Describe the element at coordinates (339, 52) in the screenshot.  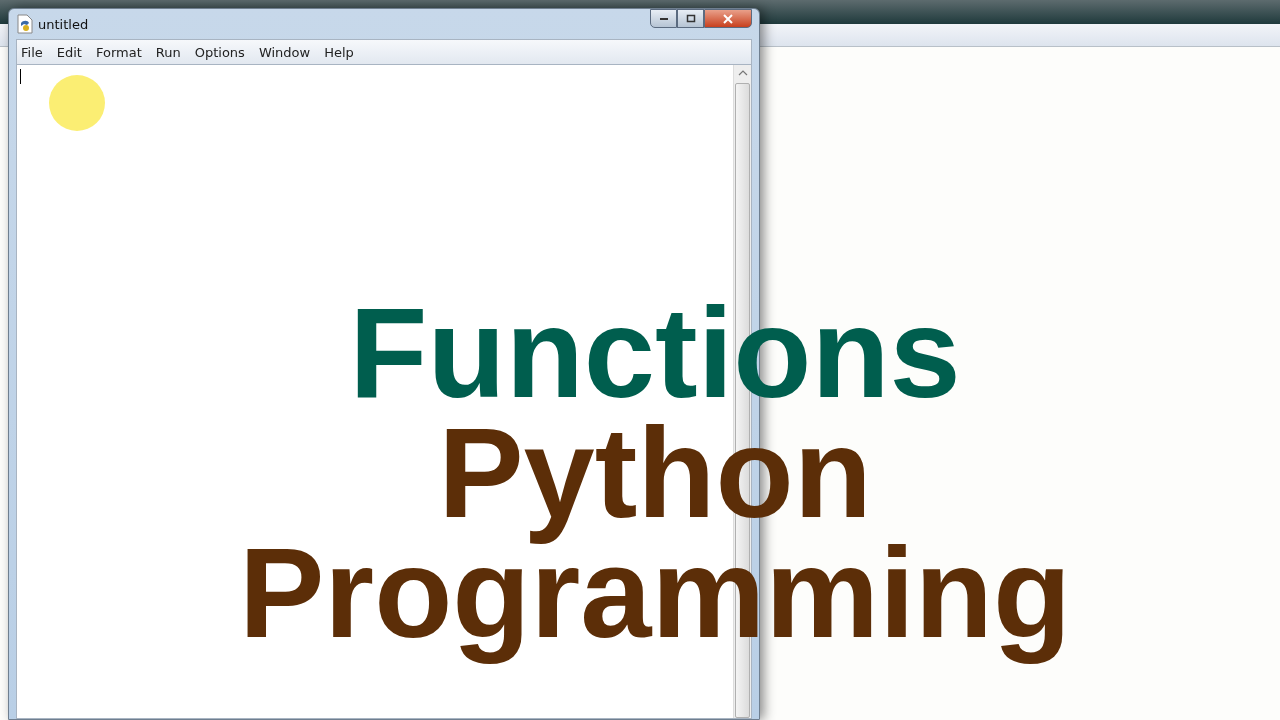
I see `menu-item: Help` at that location.